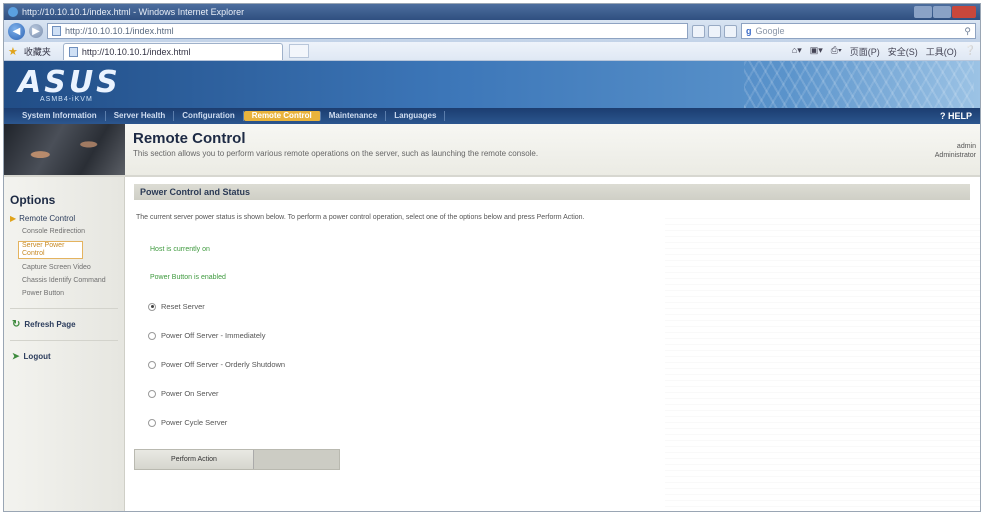  I want to click on sidebar-item-server-power-control: Server Power Control, so click(50, 250).